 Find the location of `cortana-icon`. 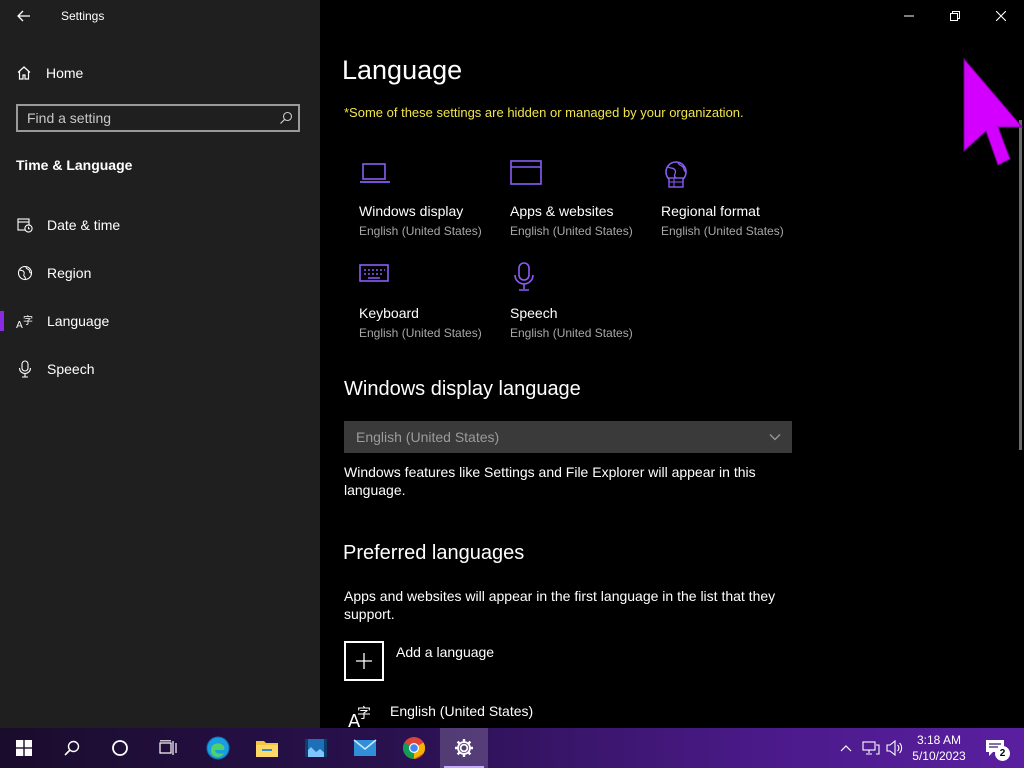

cortana-icon is located at coordinates (120, 748).